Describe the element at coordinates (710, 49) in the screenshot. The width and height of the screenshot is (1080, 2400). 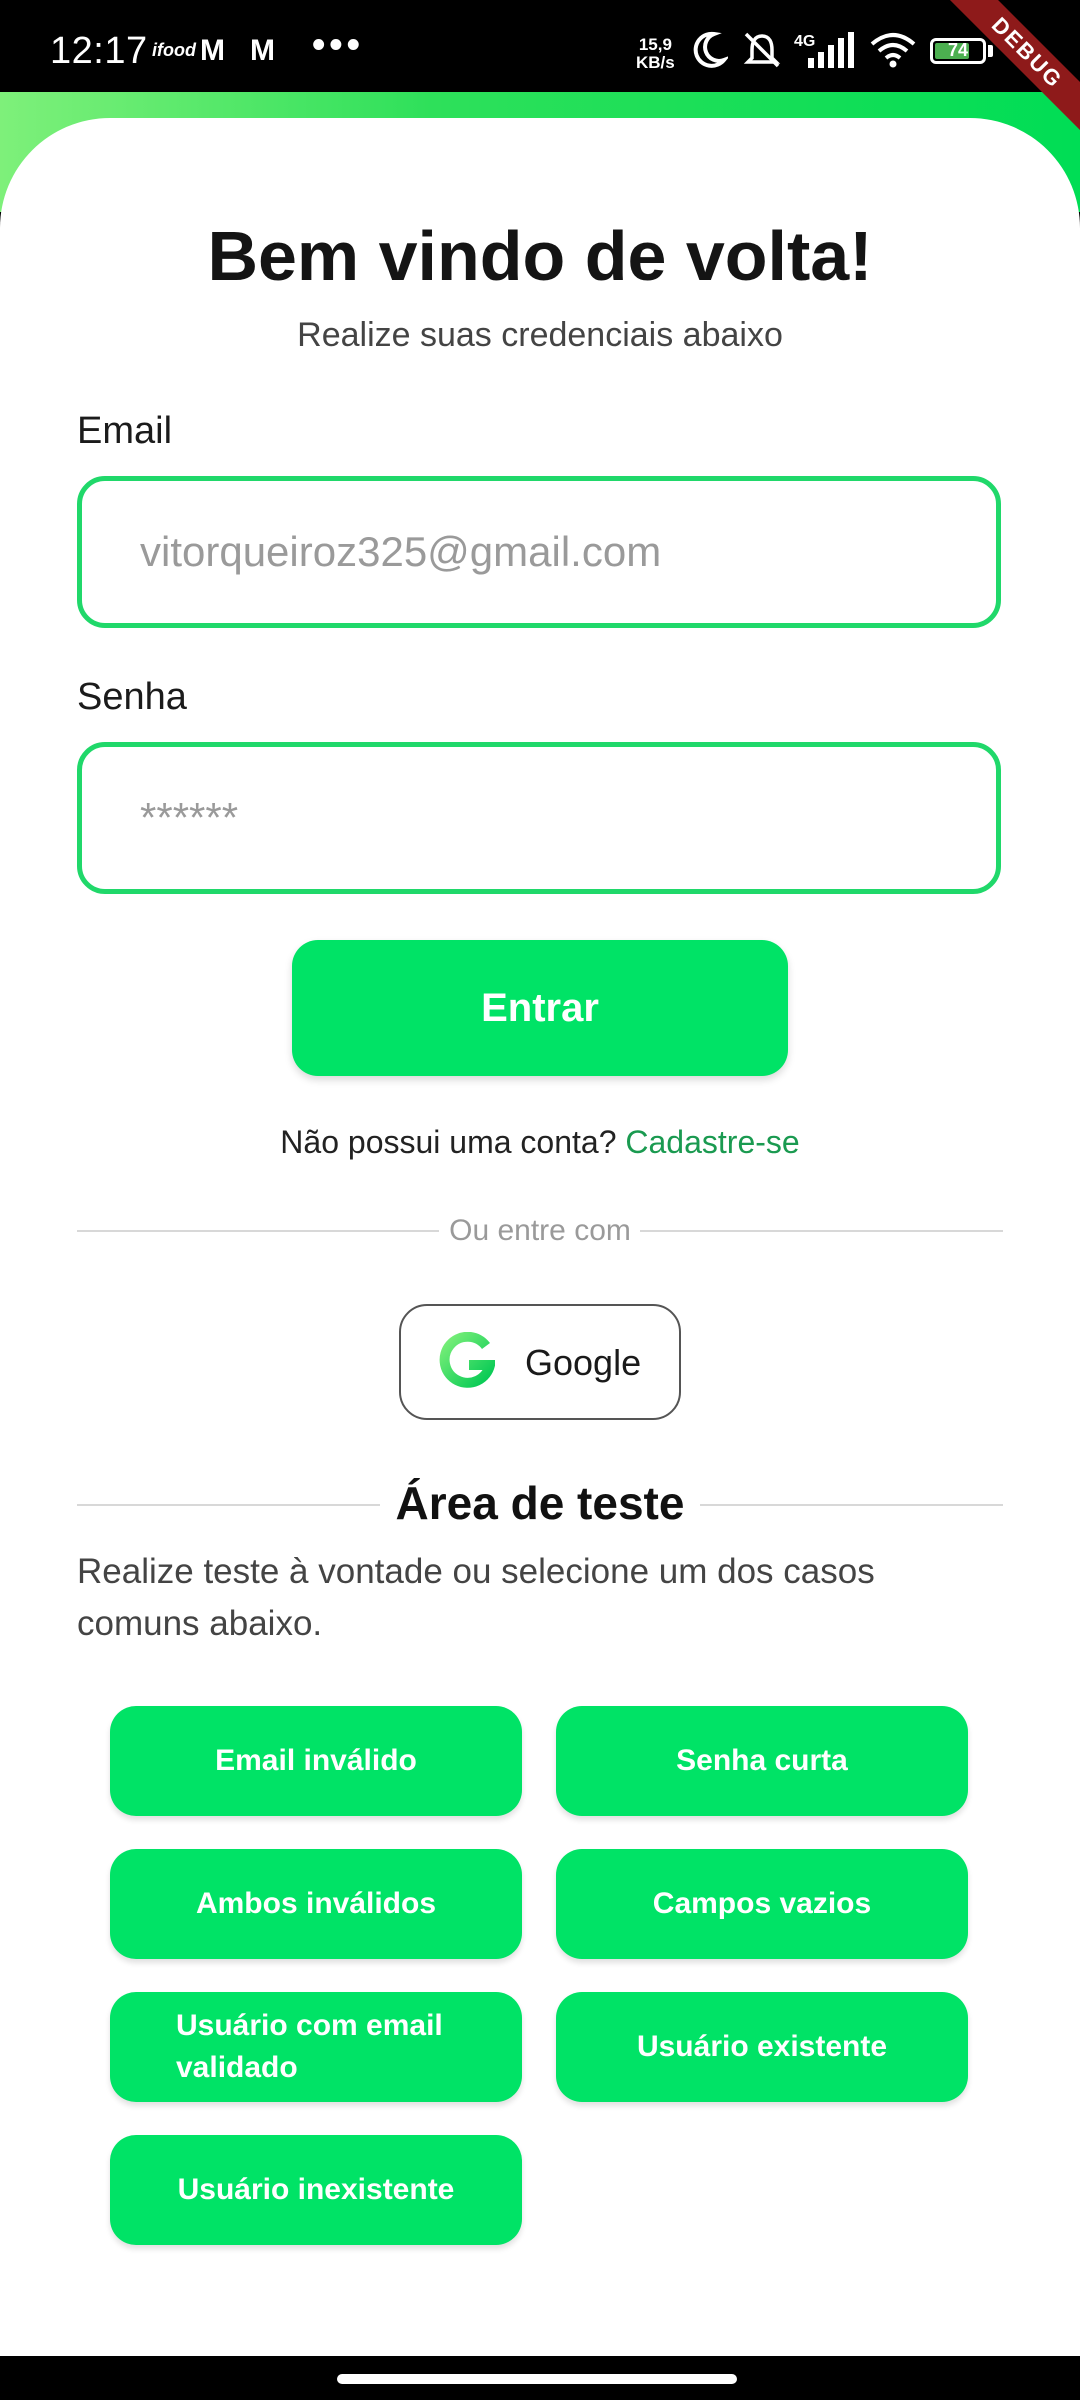
I see `do-not-disturb-moon-icon` at that location.